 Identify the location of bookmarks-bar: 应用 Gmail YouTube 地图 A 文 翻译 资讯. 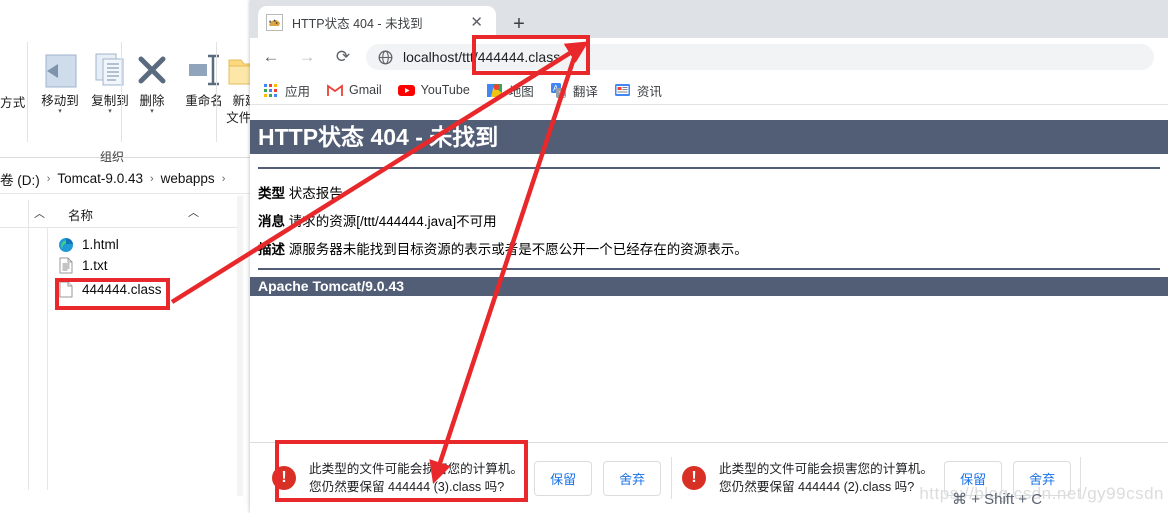
(709, 90).